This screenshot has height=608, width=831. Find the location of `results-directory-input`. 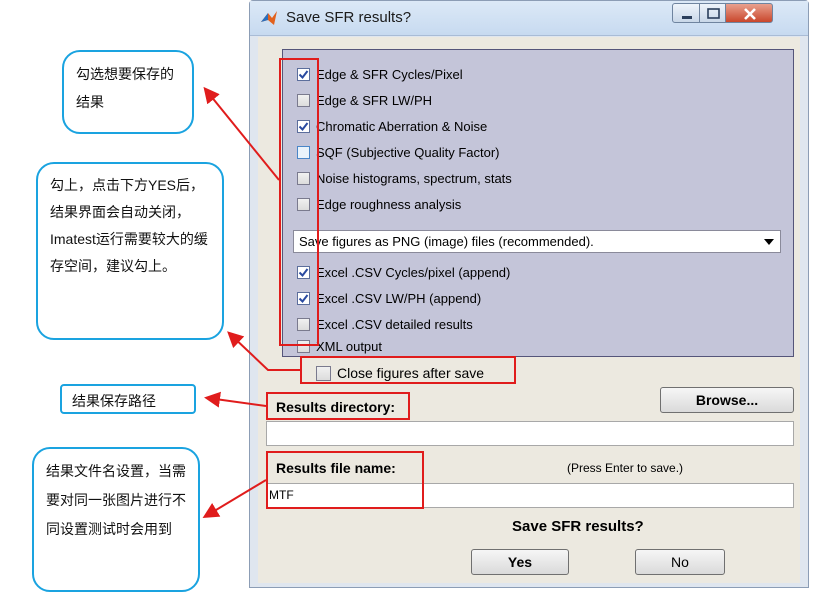

results-directory-input is located at coordinates (530, 433).